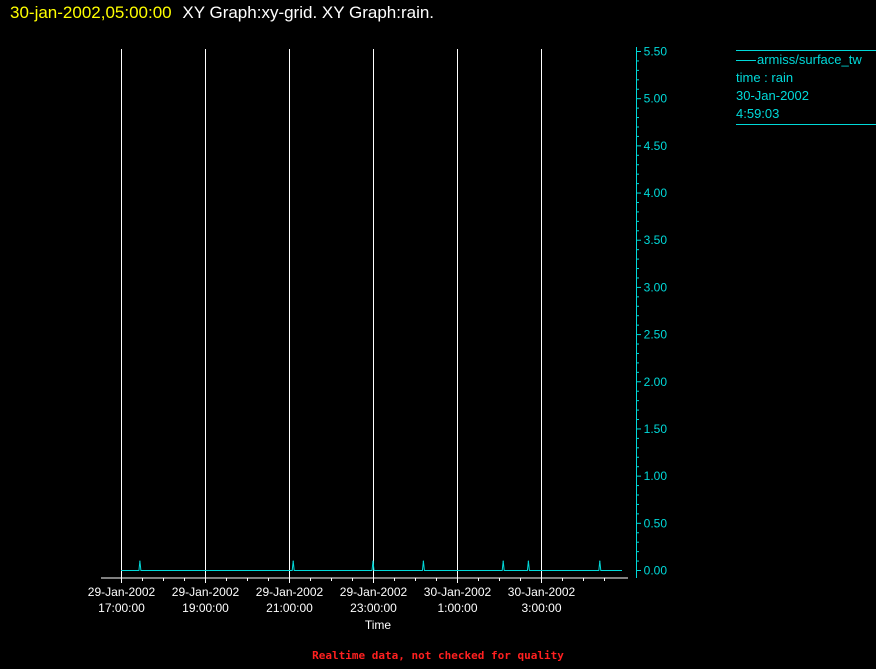  I want to click on y-tick-label: 2.50, so click(656, 335).